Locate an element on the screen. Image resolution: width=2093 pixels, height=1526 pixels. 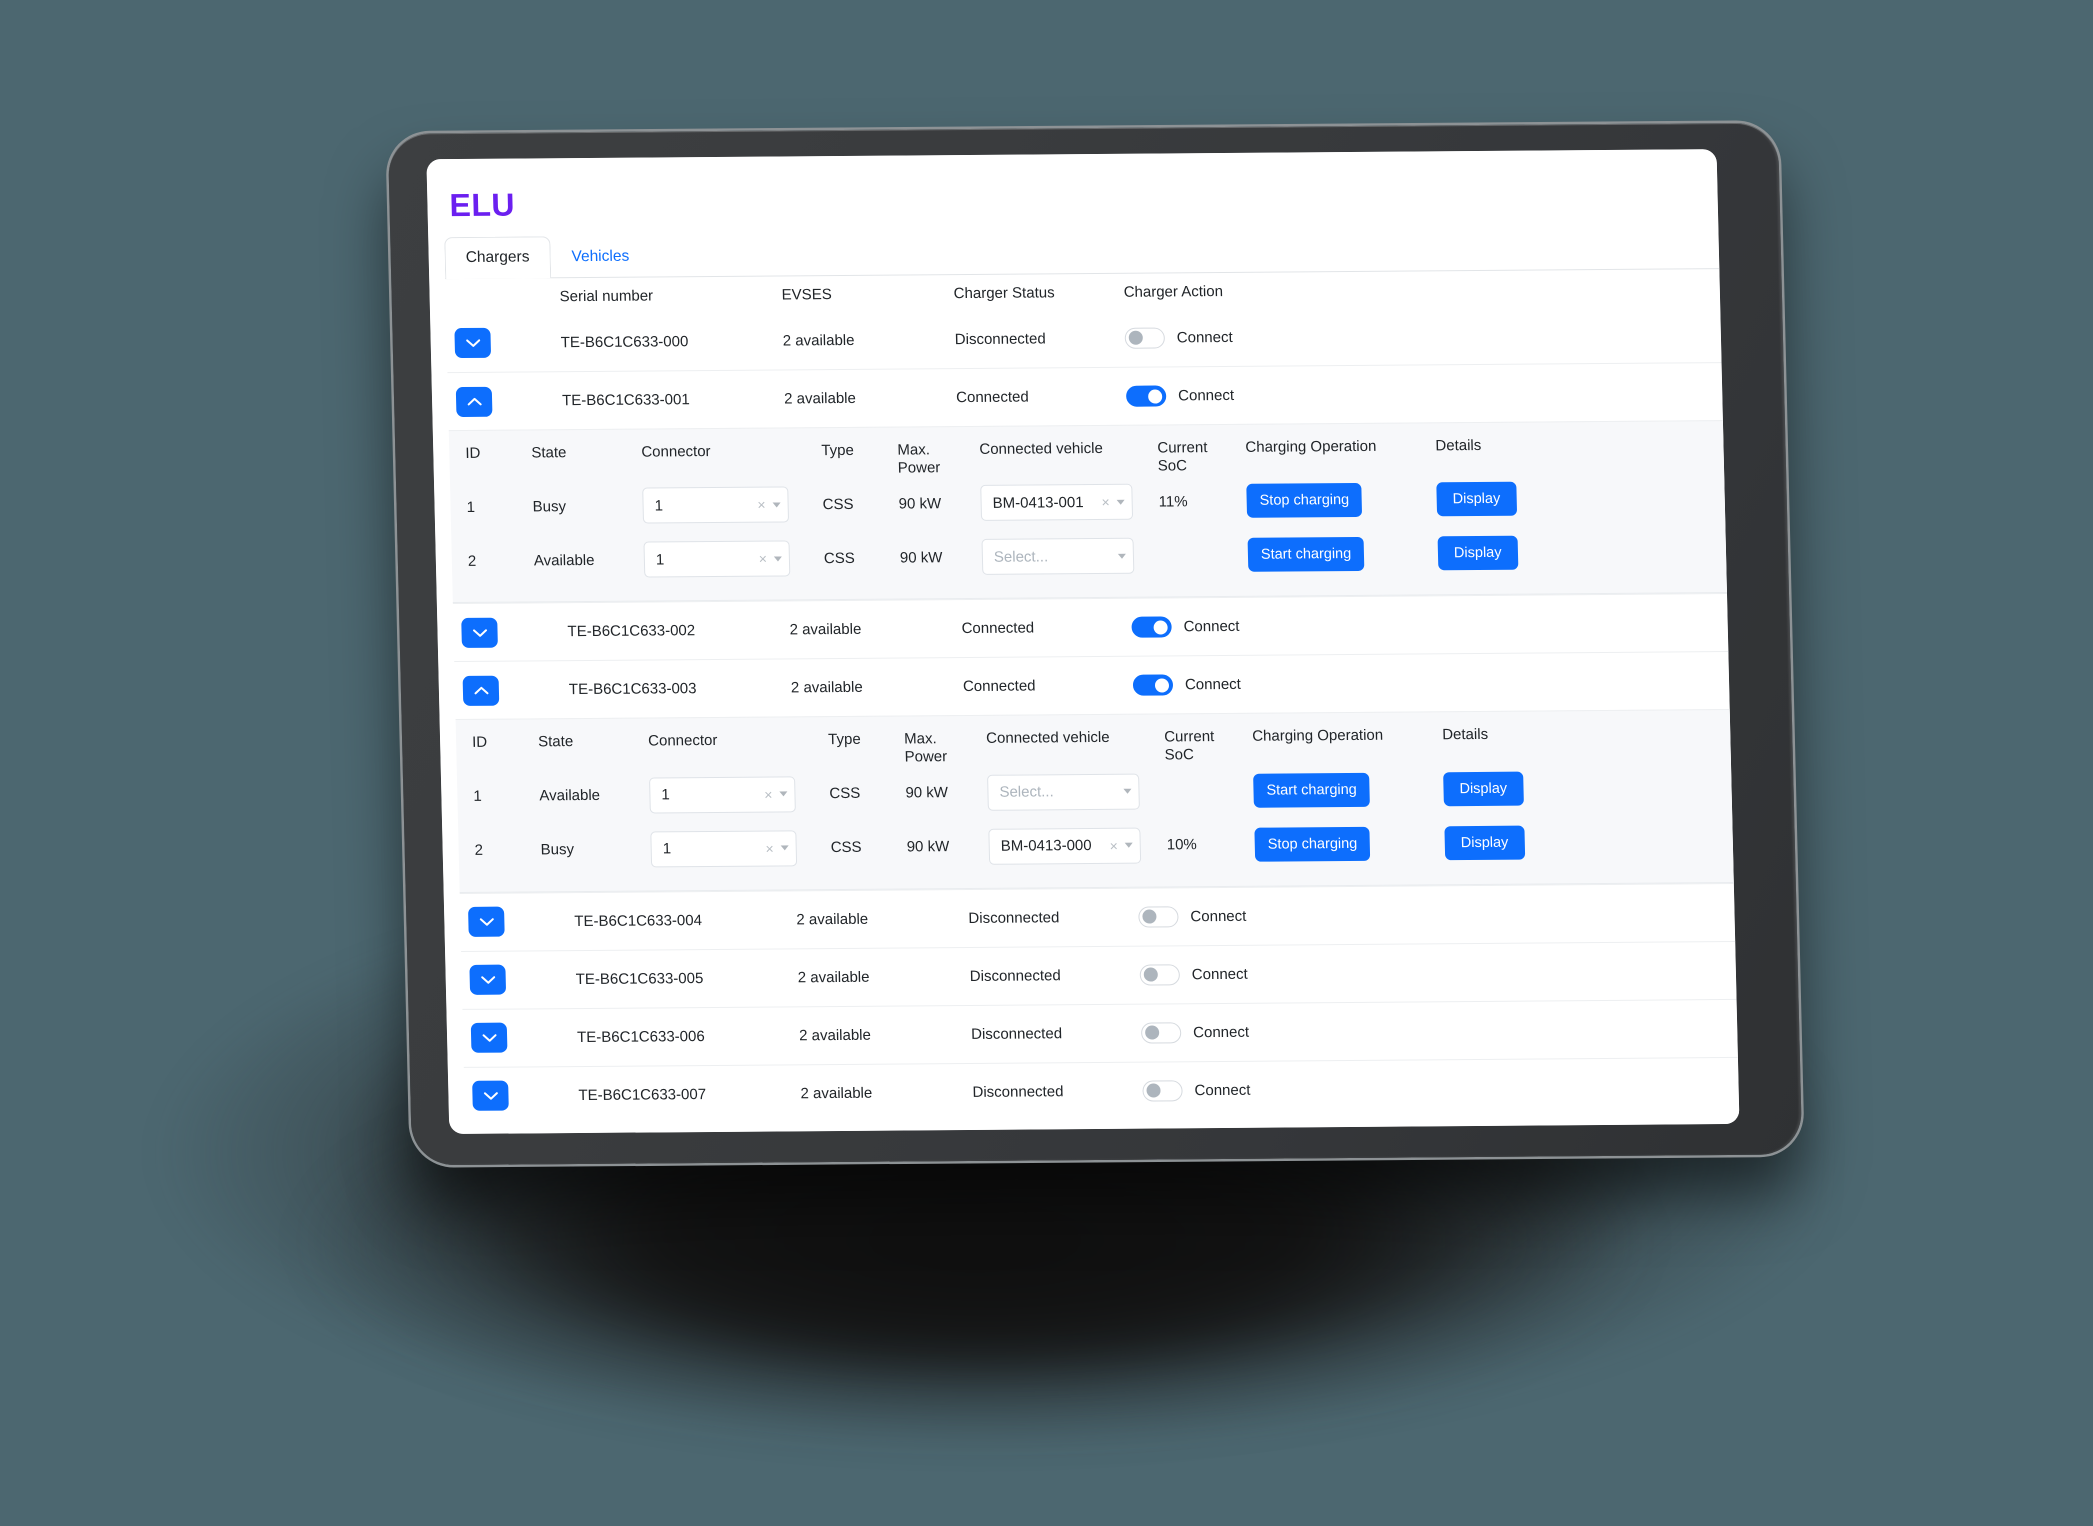
evse-details-cell: Display is located at coordinates (1498, 842).